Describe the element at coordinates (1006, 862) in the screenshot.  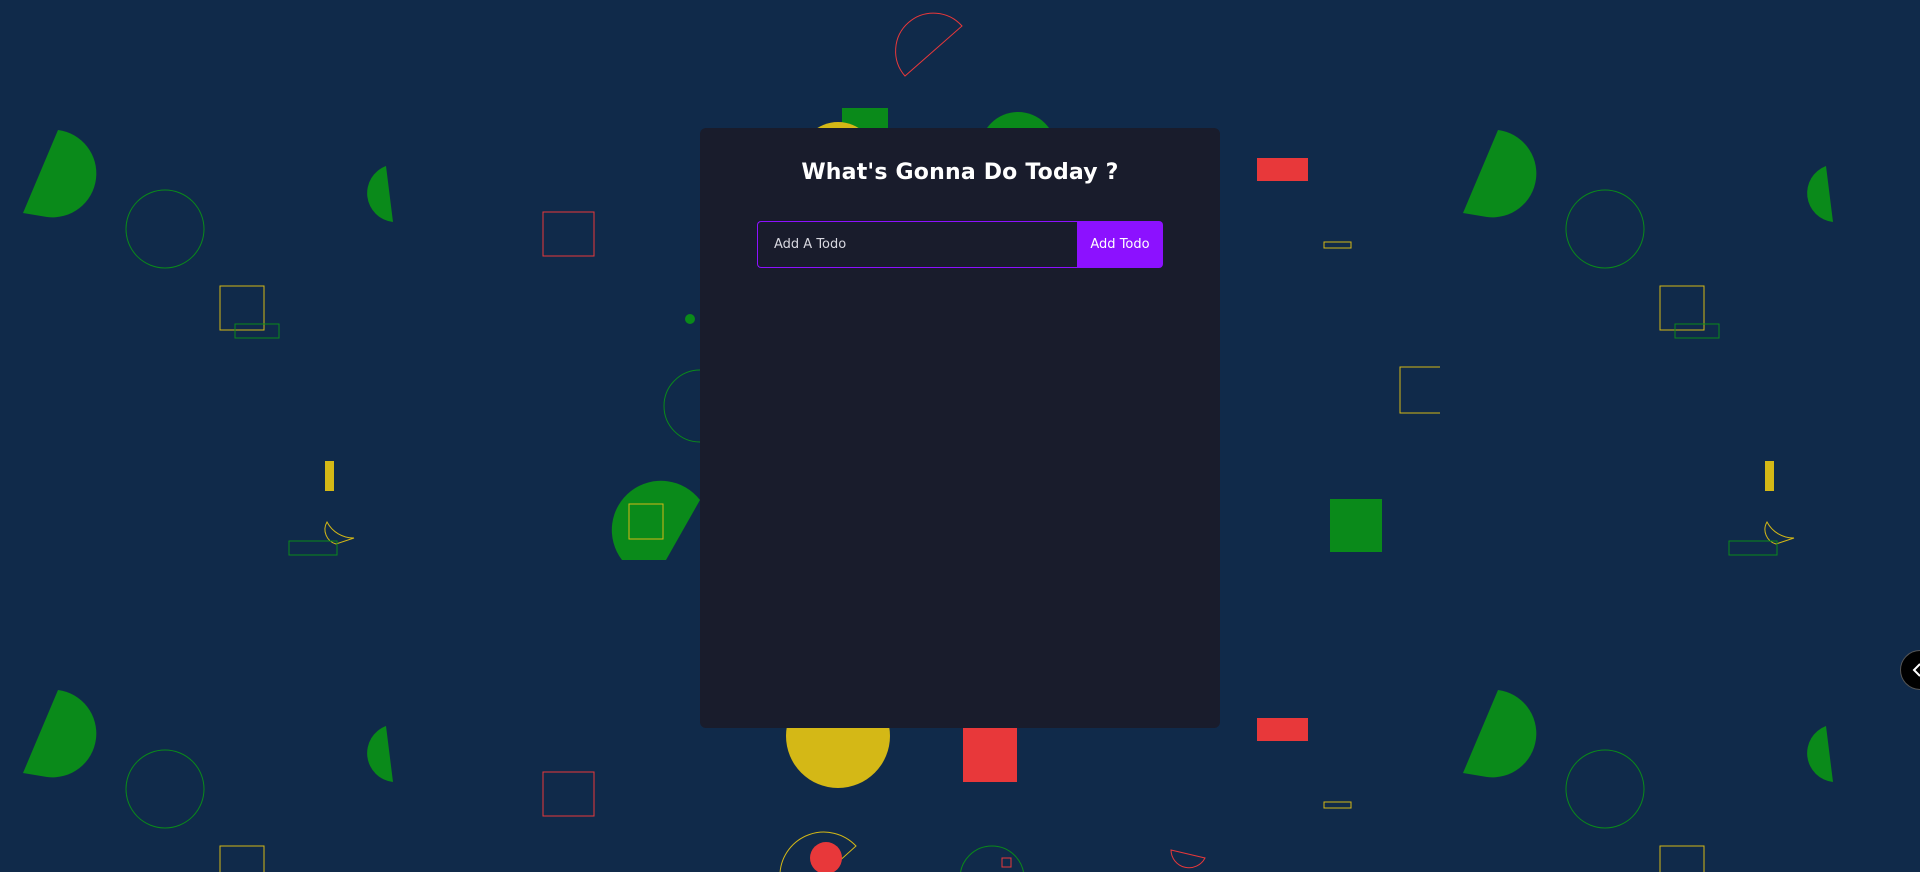
I see `red-small-square-outline-shape` at that location.